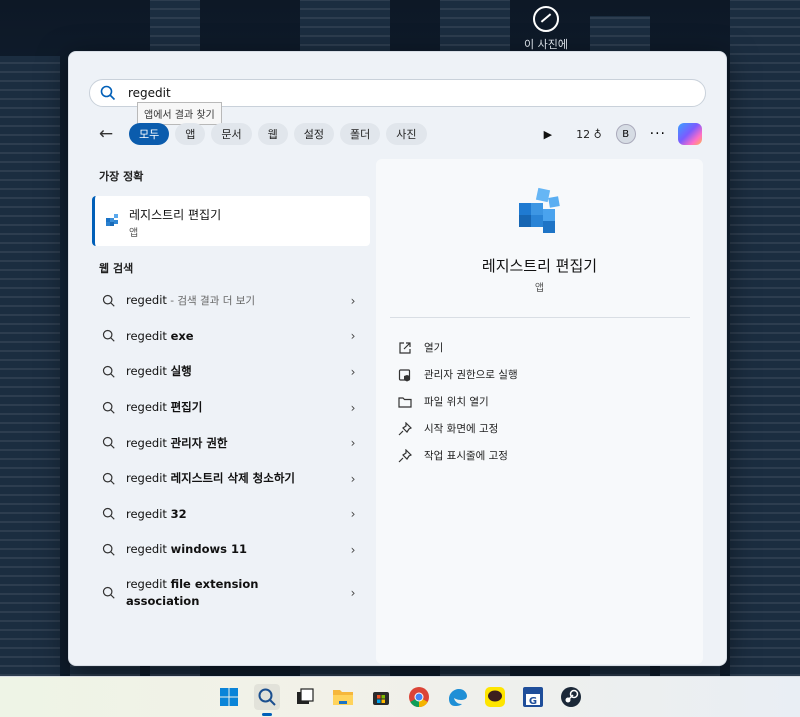 The height and width of the screenshot is (717, 800). I want to click on list-item: regedit 32 ›, so click(229, 515).